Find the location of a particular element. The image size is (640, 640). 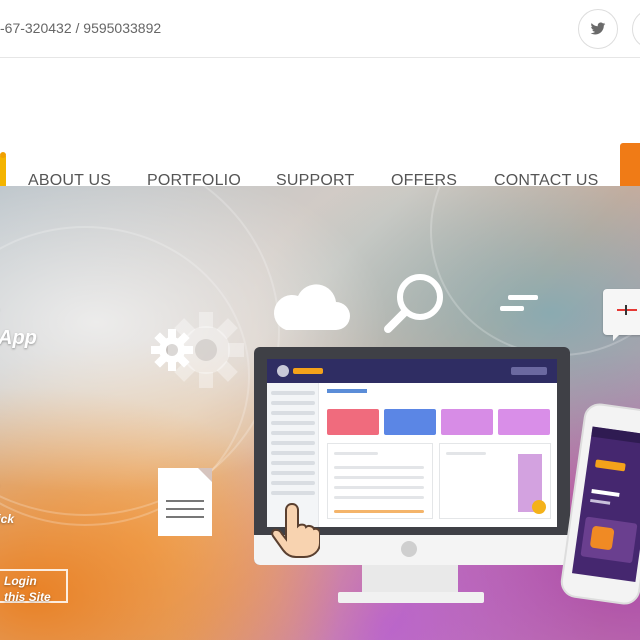

hero-heading: App is located at coordinates (18, 338).